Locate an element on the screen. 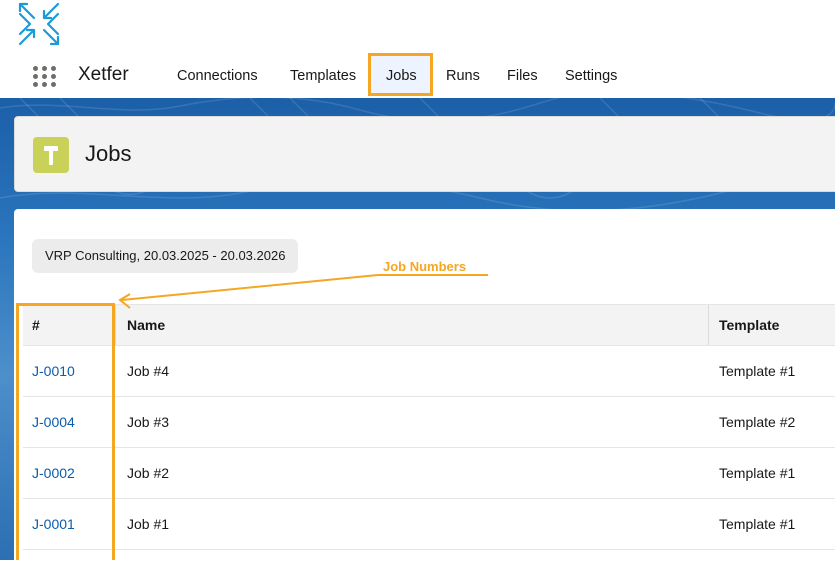  job-numbers-highlight is located at coordinates (65, 431).